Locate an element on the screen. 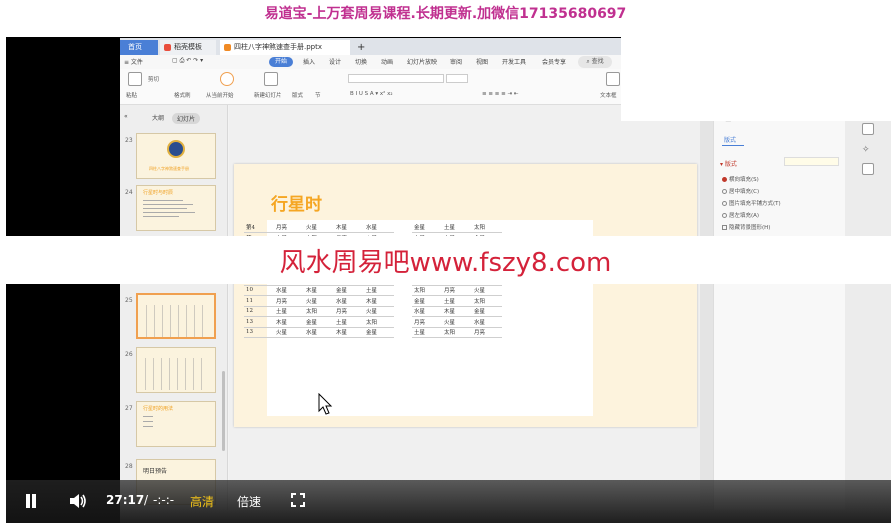 The width and height of the screenshot is (891, 523). menu-member: 会员专享 is located at coordinates (554, 61).